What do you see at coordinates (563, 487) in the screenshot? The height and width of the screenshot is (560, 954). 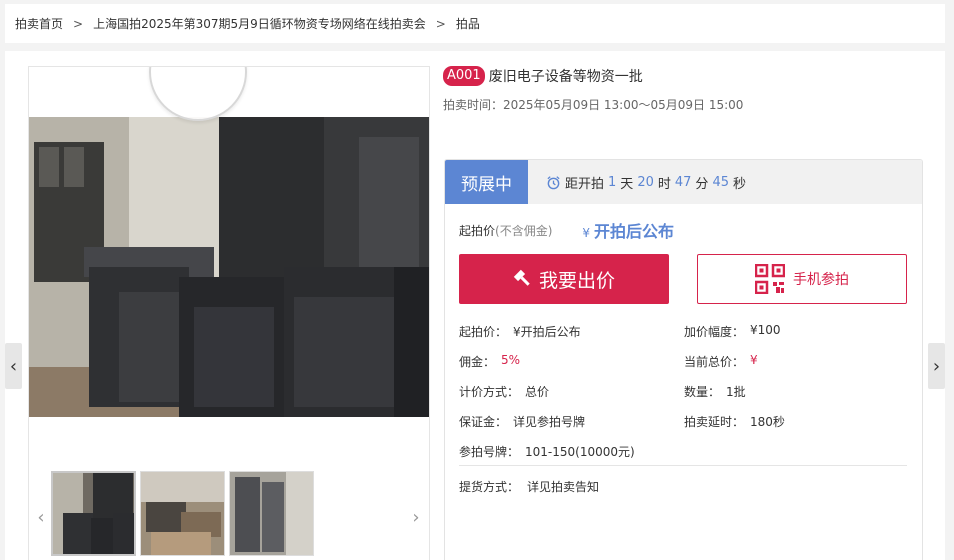 I see `info-value: 详见拍卖告知` at bounding box center [563, 487].